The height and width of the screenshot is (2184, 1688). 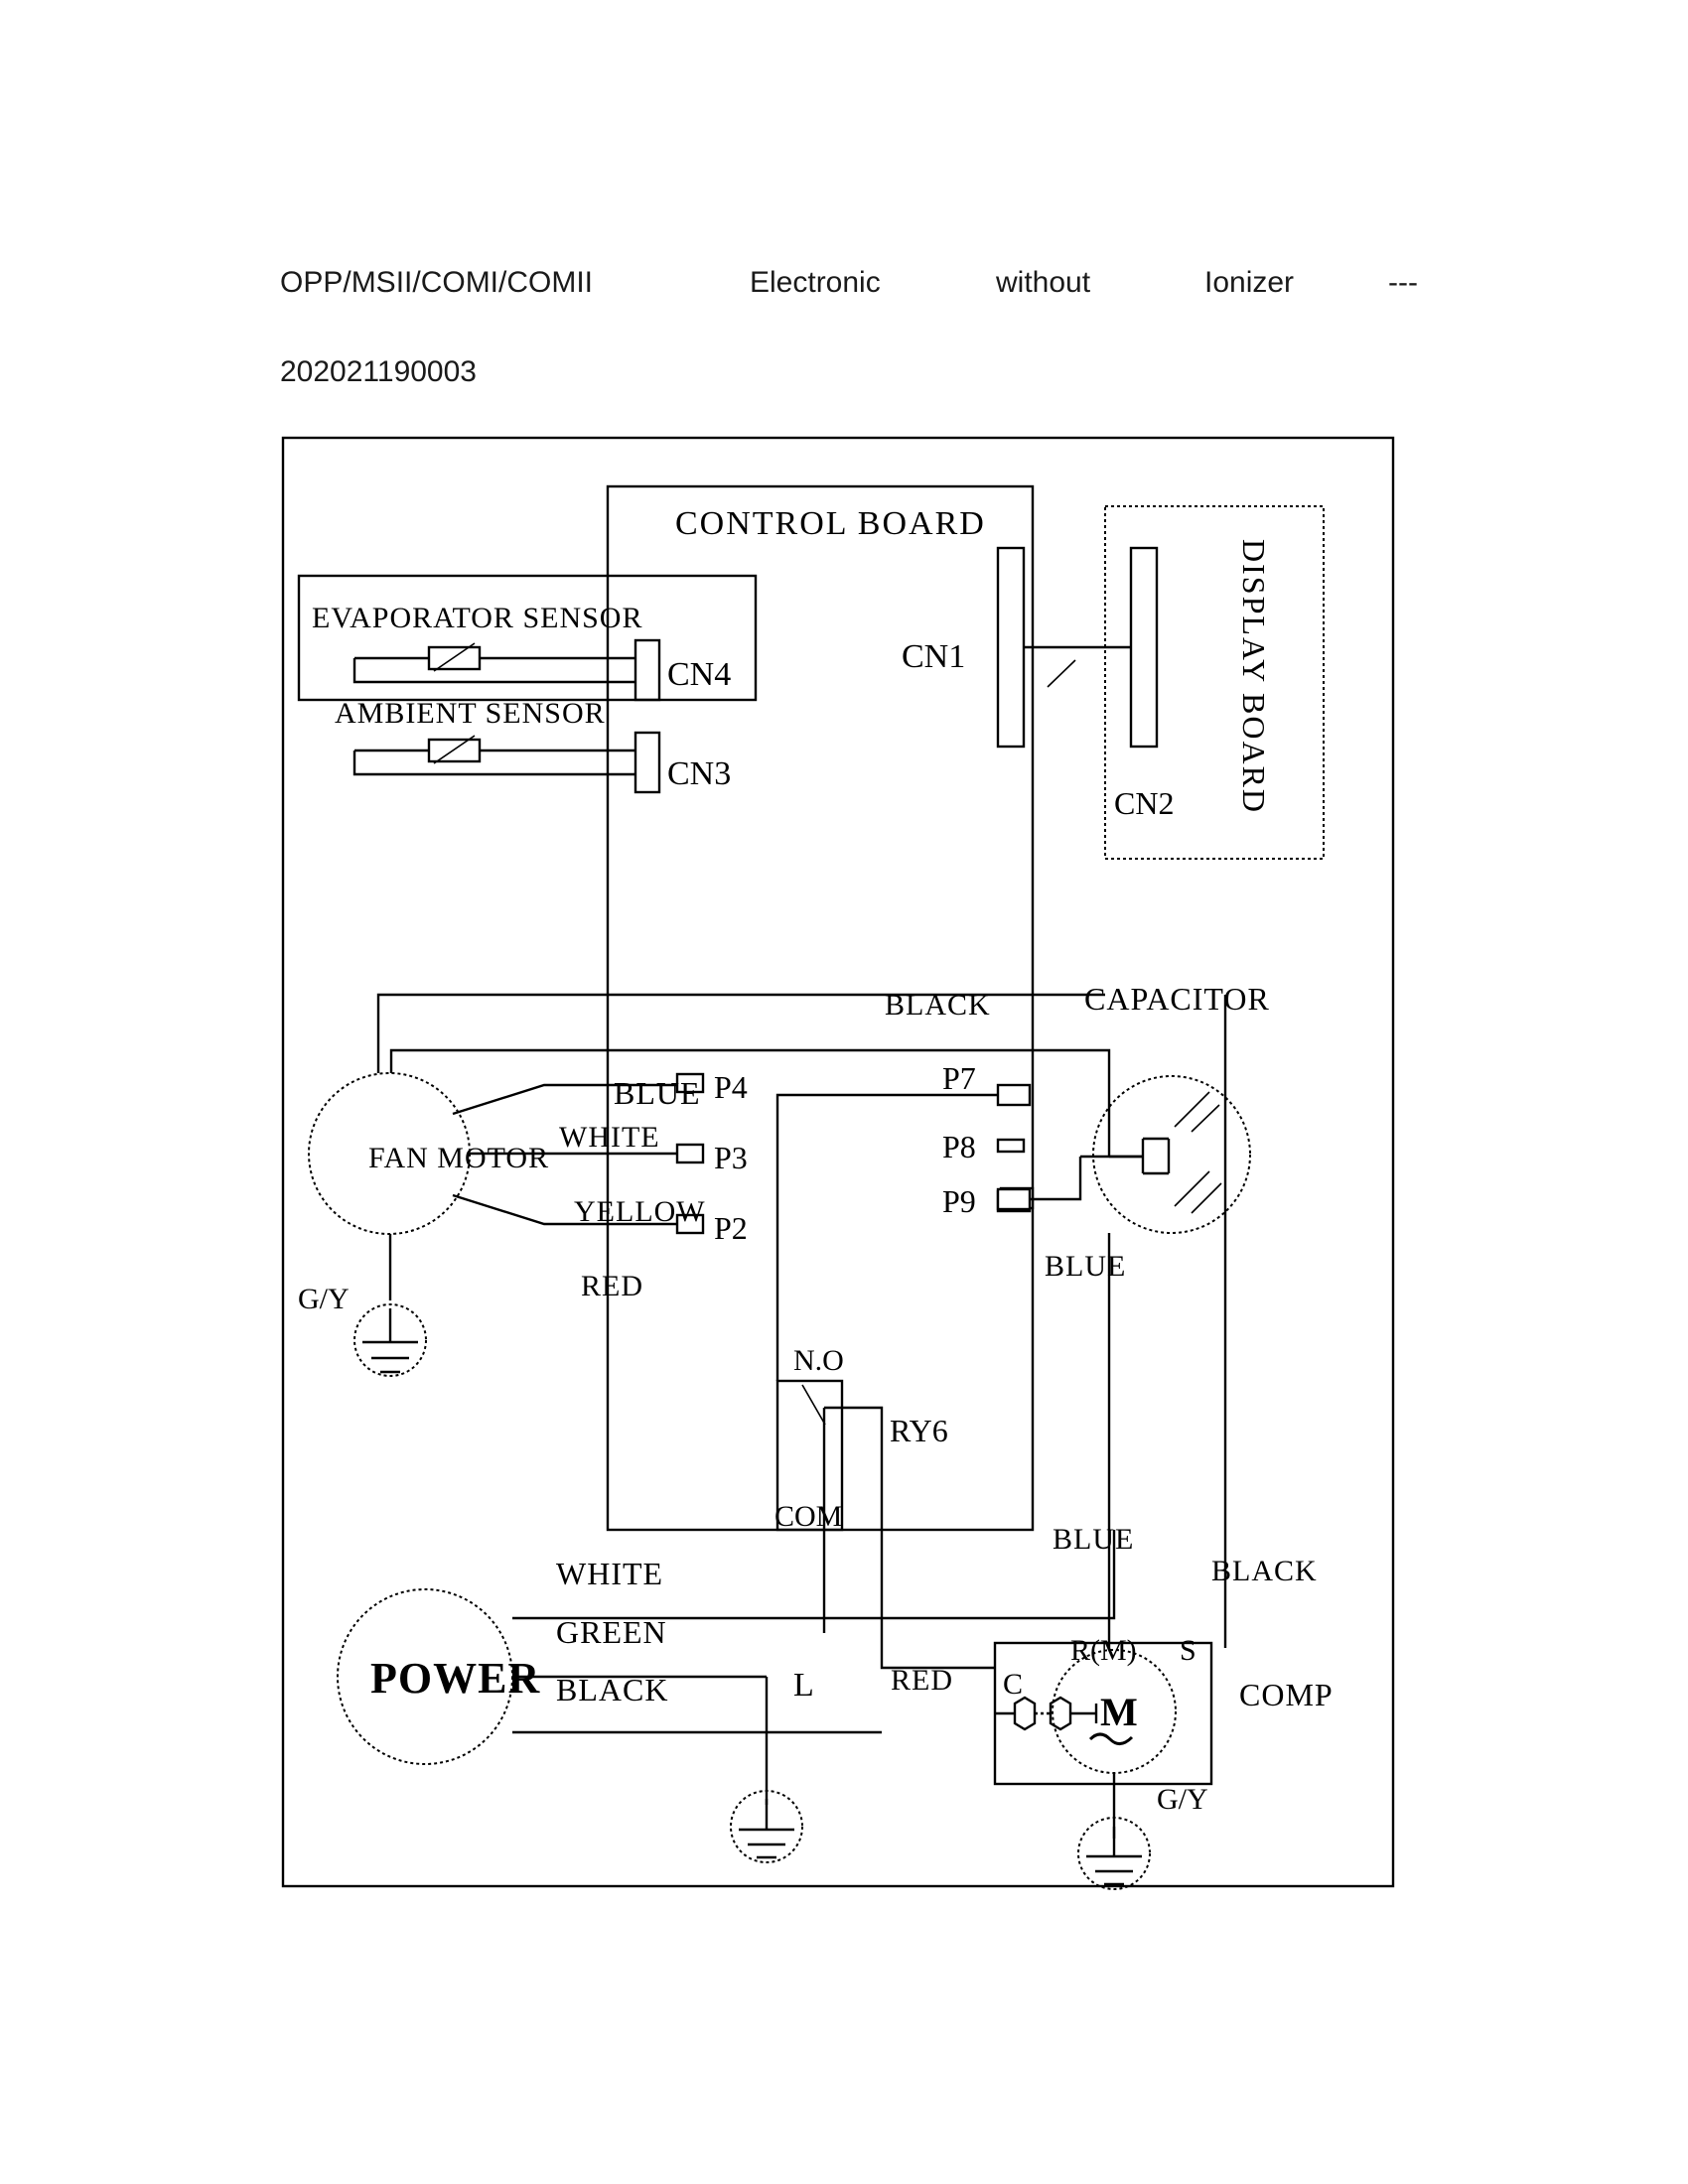 What do you see at coordinates (1056, 1179) in the screenshot?
I see `p9-blue-wire` at bounding box center [1056, 1179].